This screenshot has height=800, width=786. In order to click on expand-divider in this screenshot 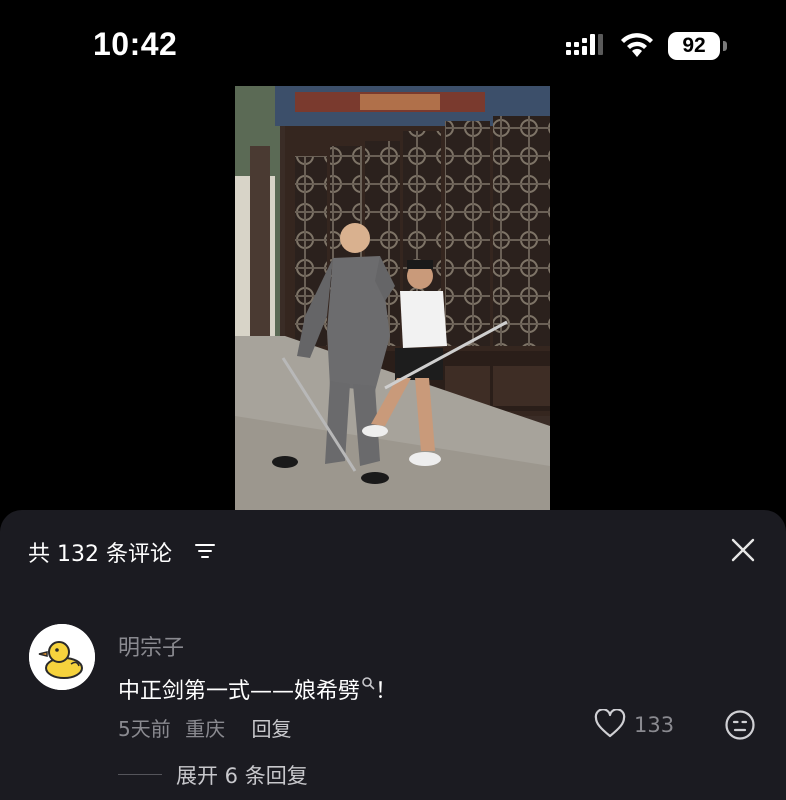, I will do `click(140, 774)`.